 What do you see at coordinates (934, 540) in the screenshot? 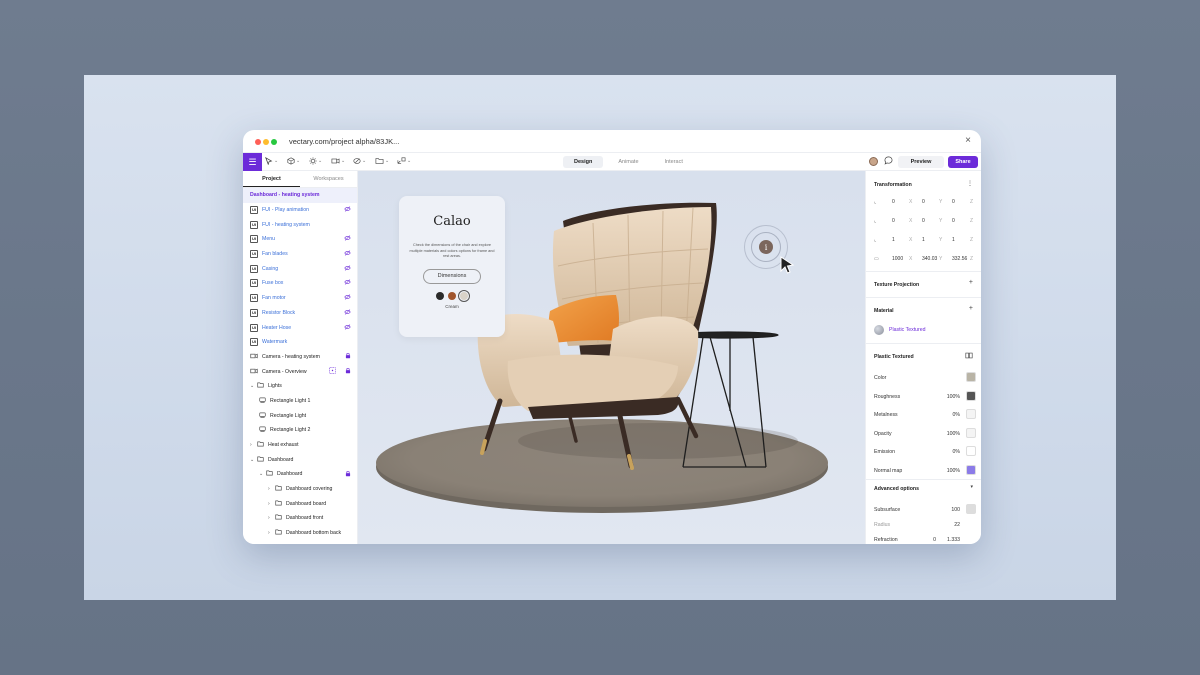
I see `adv-value: 0` at bounding box center [934, 540].